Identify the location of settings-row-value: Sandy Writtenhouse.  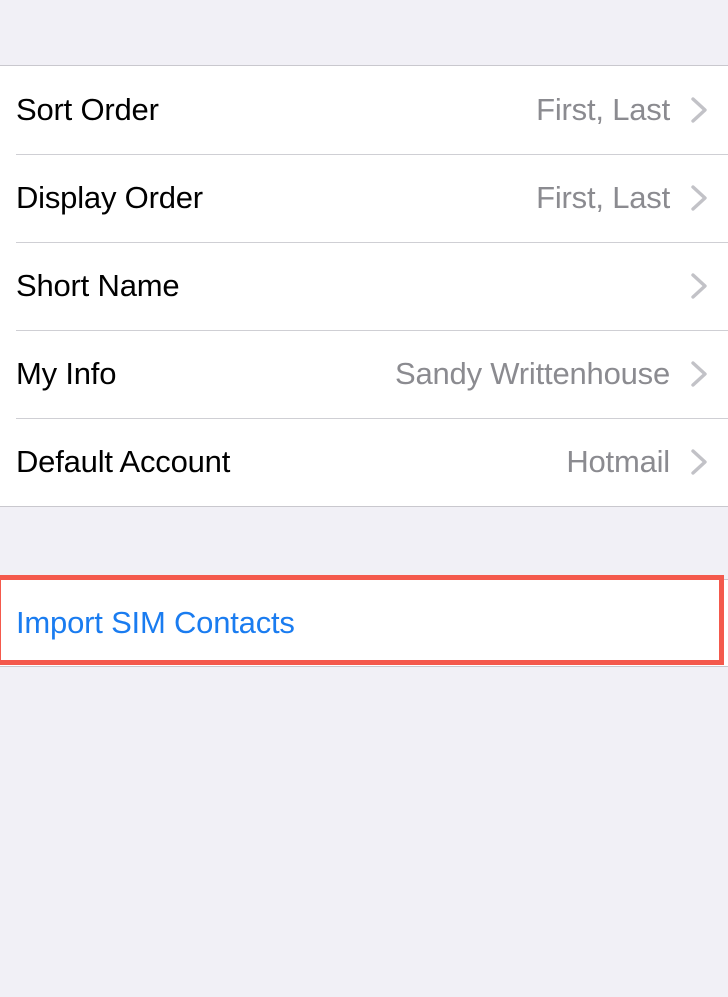
(532, 373).